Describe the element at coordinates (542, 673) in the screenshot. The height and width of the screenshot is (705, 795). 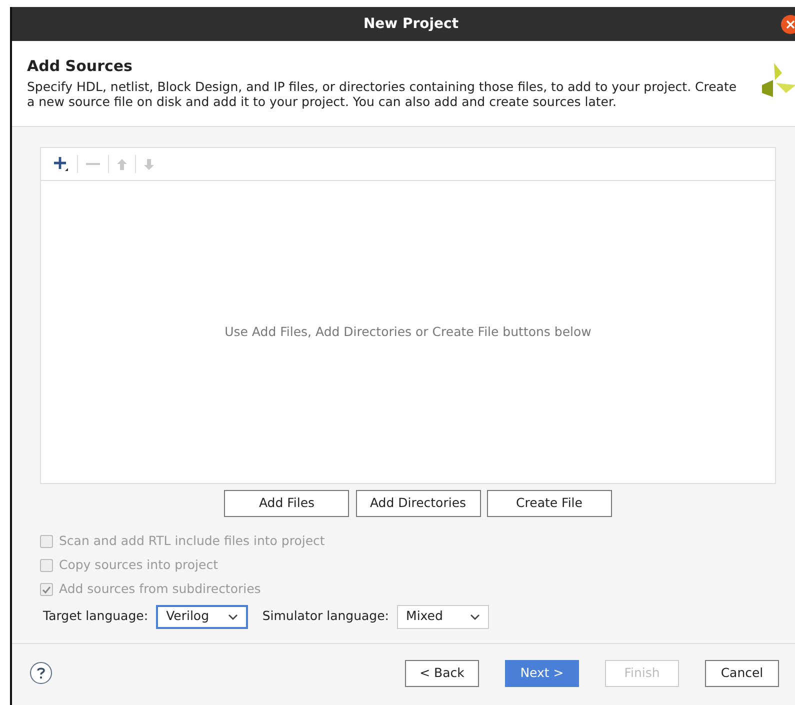
I see `next-button: Next >` at that location.